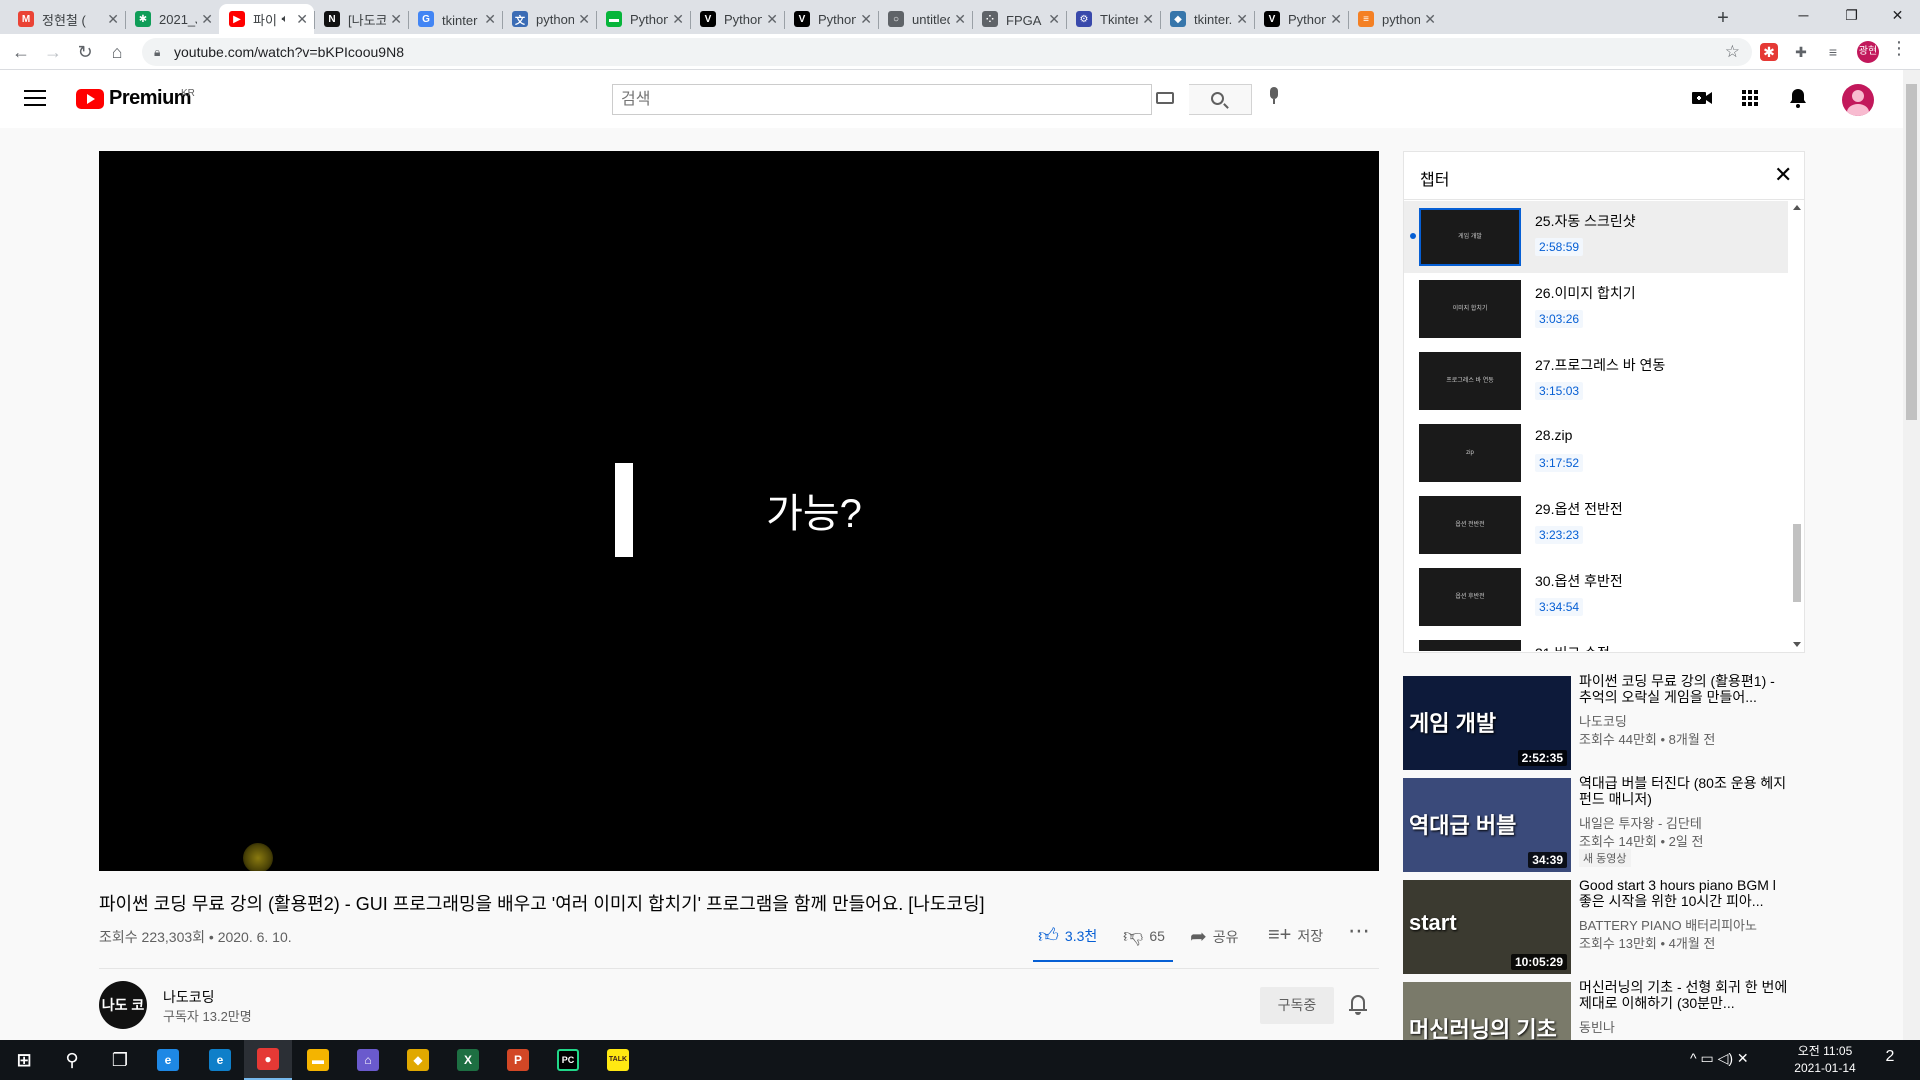 The height and width of the screenshot is (1080, 1920). Describe the element at coordinates (455, 19) in the screenshot. I see `browser-tab: Gtkinter 조✕` at that location.